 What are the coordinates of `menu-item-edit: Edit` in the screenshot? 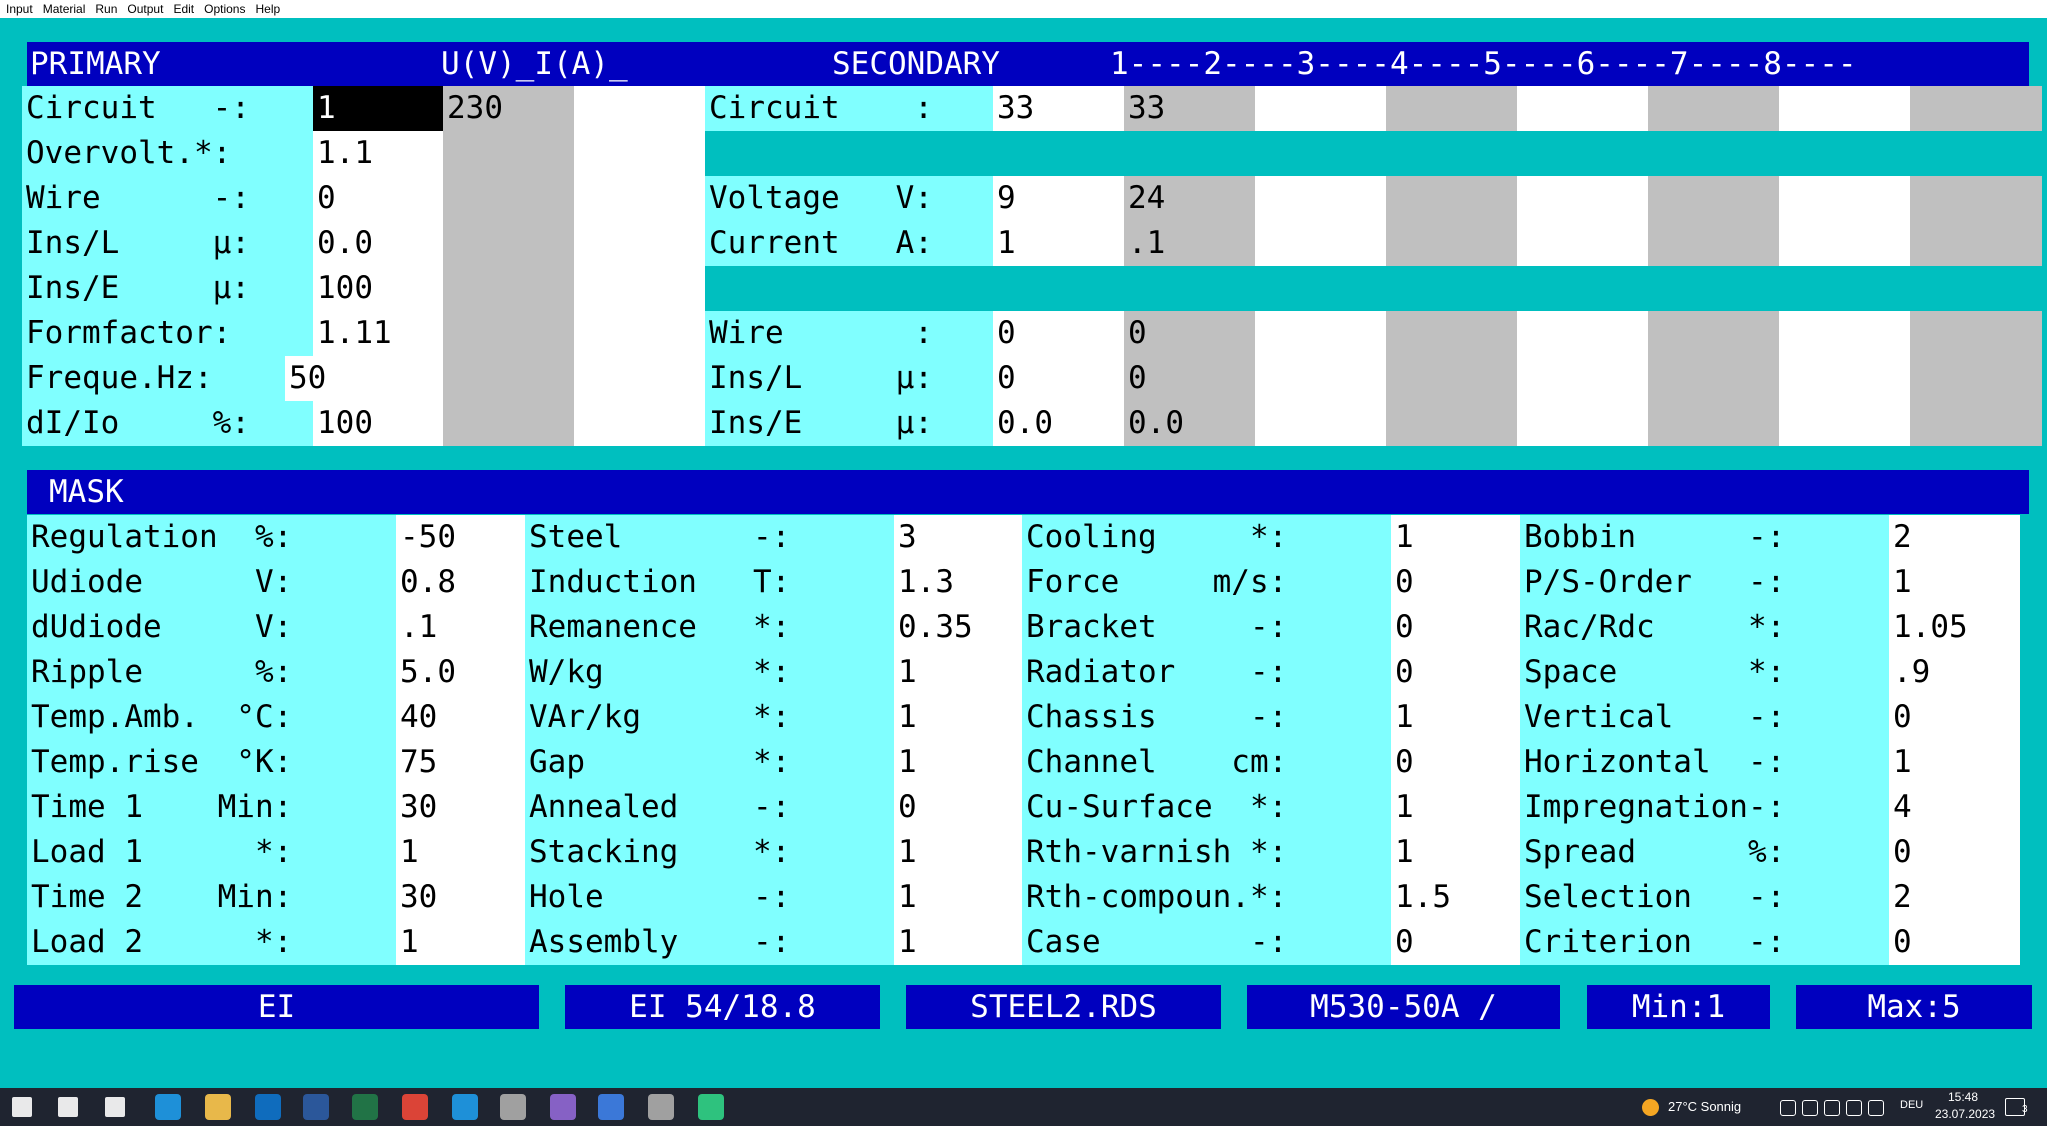 It's located at (182, 9).